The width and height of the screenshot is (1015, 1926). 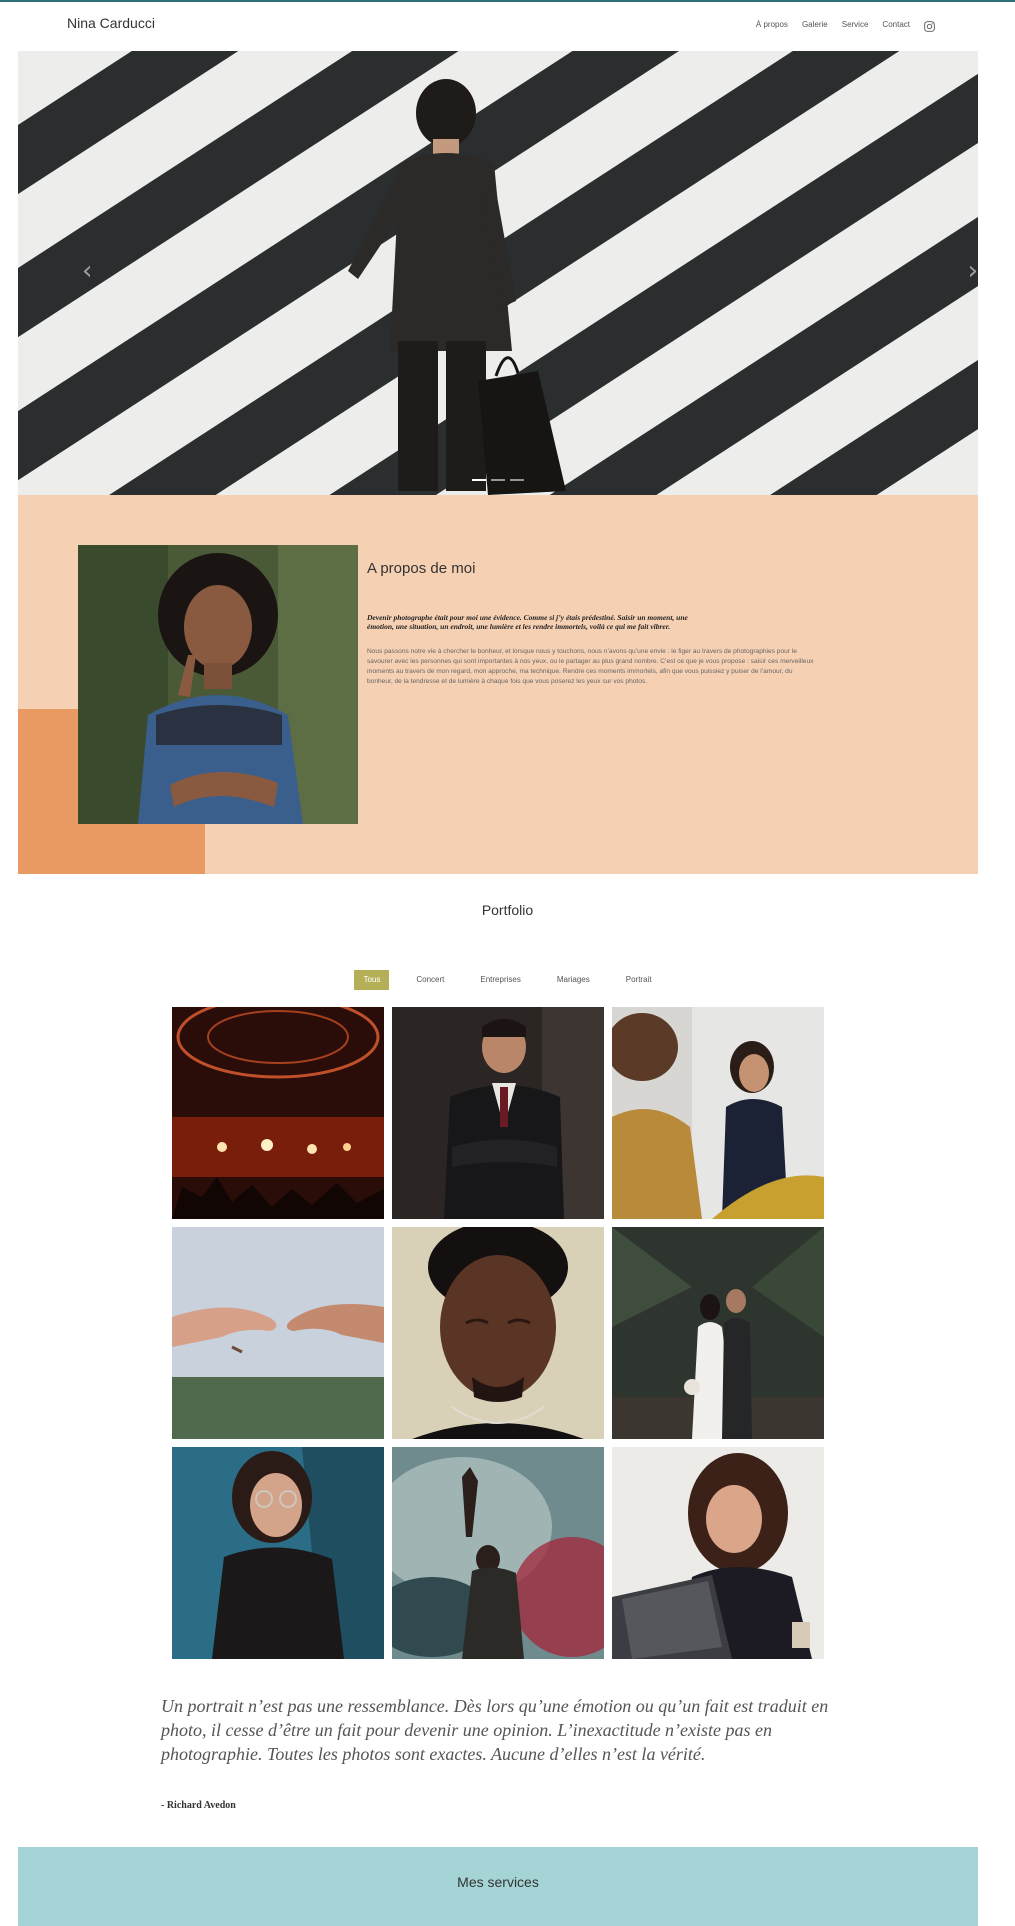 What do you see at coordinates (218, 684) in the screenshot?
I see `about-portrait-photo` at bounding box center [218, 684].